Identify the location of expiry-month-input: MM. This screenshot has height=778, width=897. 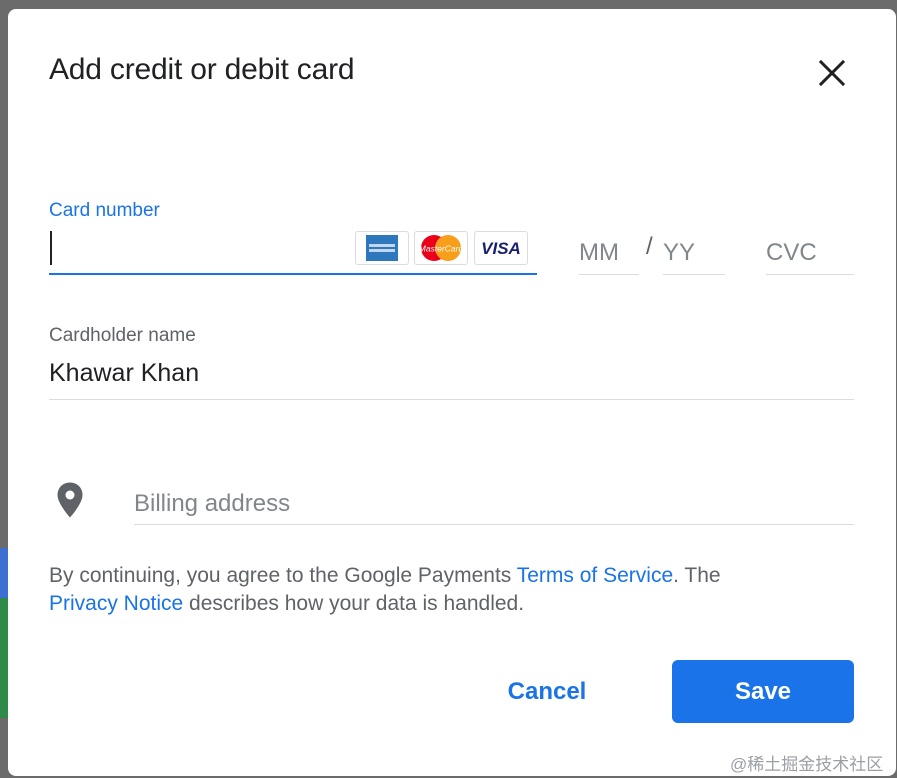
(609, 253).